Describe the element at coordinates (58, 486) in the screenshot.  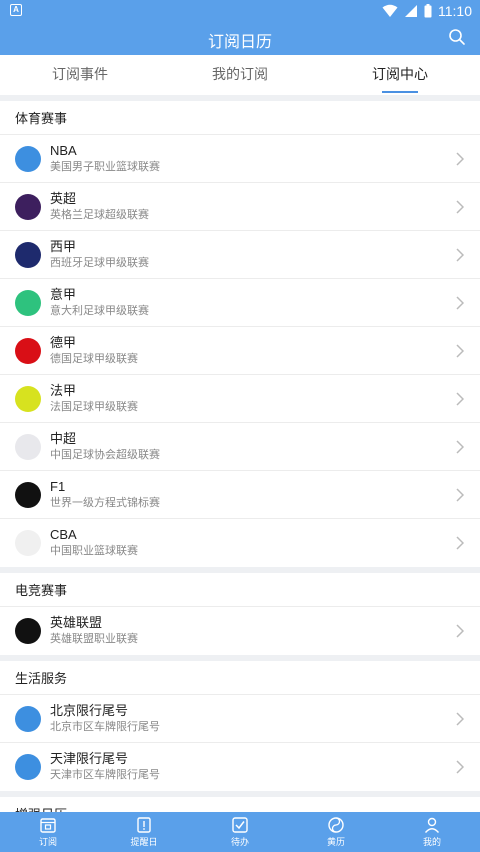
I see `list-item-name: F1` at that location.